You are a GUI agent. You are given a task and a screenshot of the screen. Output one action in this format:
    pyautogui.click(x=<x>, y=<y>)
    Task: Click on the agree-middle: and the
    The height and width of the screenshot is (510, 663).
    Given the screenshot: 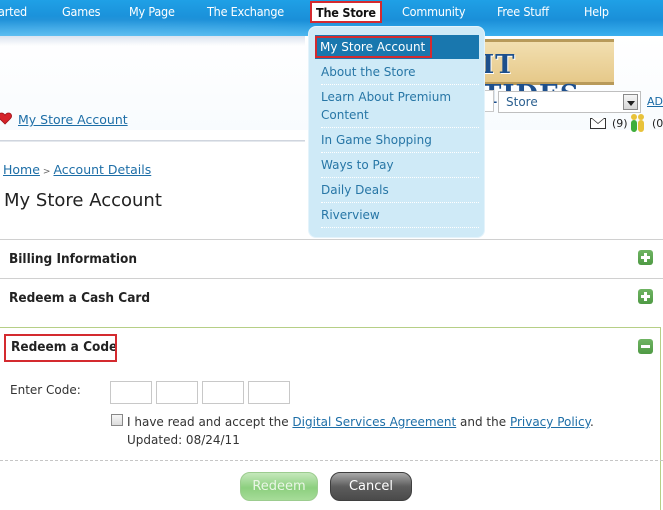 What is the action you would take?
    pyautogui.click(x=483, y=422)
    